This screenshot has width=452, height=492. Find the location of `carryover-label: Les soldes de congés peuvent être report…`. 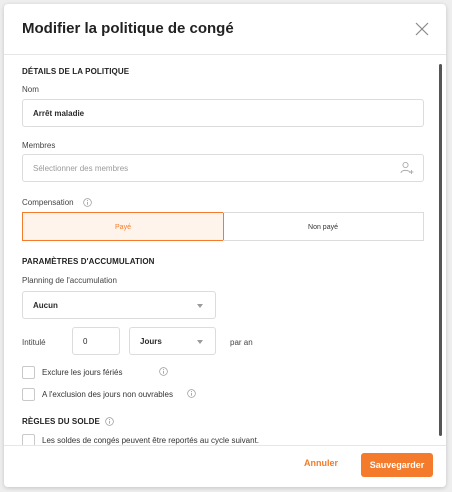

carryover-label: Les soldes de congés peuvent être report… is located at coordinates (151, 440).